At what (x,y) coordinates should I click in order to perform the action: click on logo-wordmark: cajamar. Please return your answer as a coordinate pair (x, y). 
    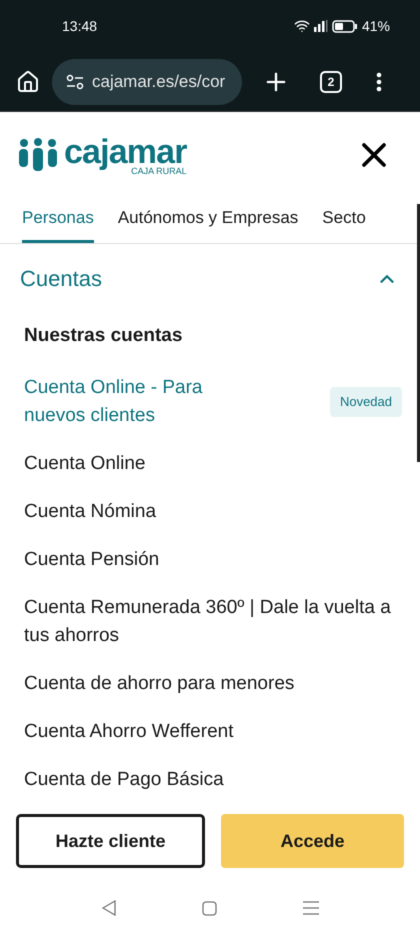
    Looking at the image, I should click on (125, 151).